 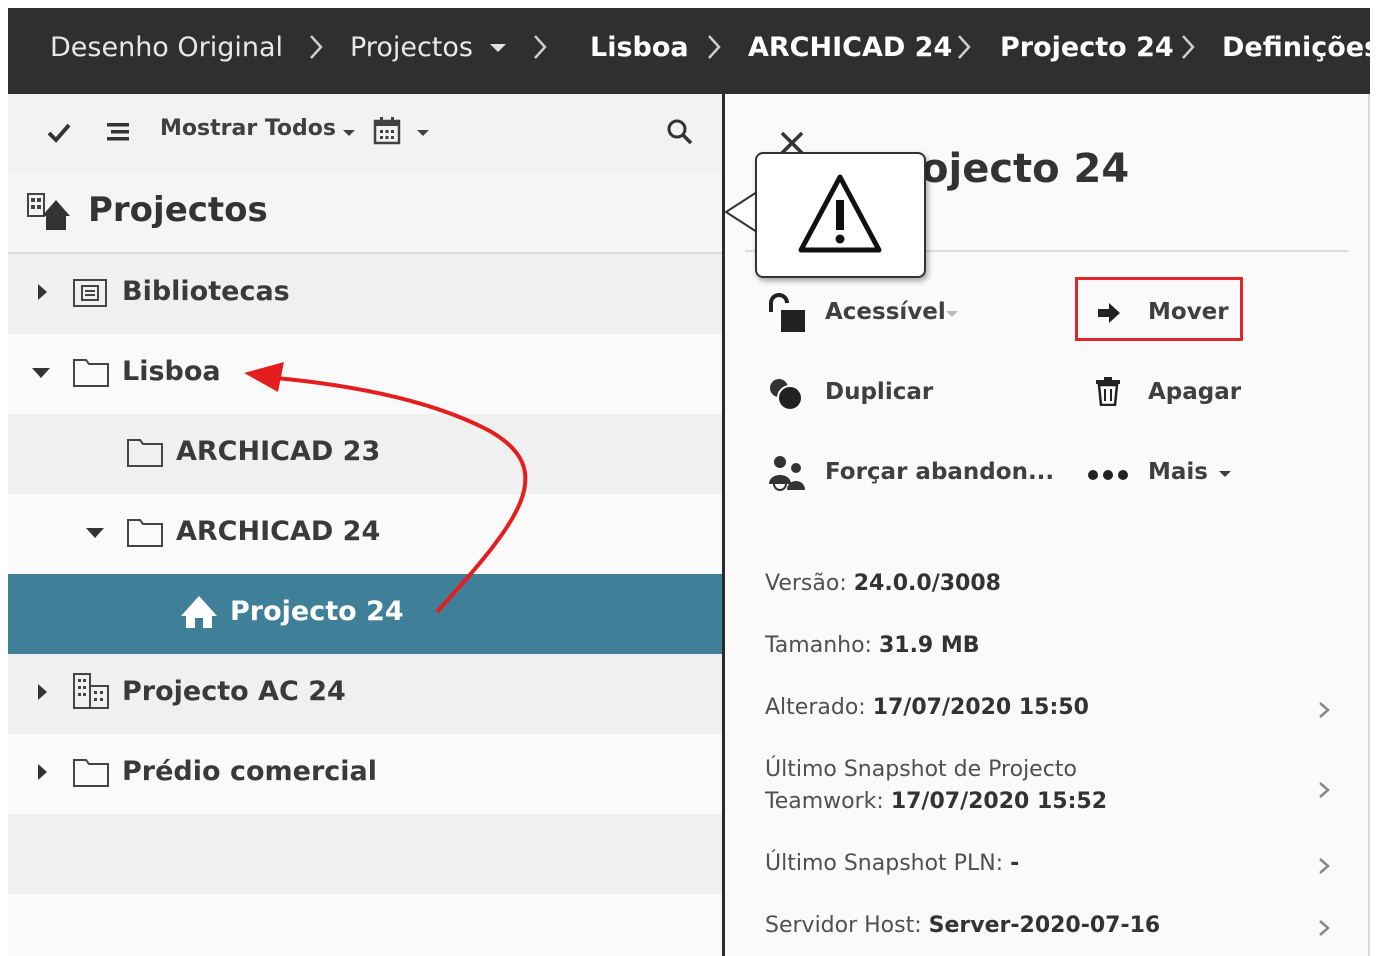 I want to click on trash-icon, so click(x=1108, y=391).